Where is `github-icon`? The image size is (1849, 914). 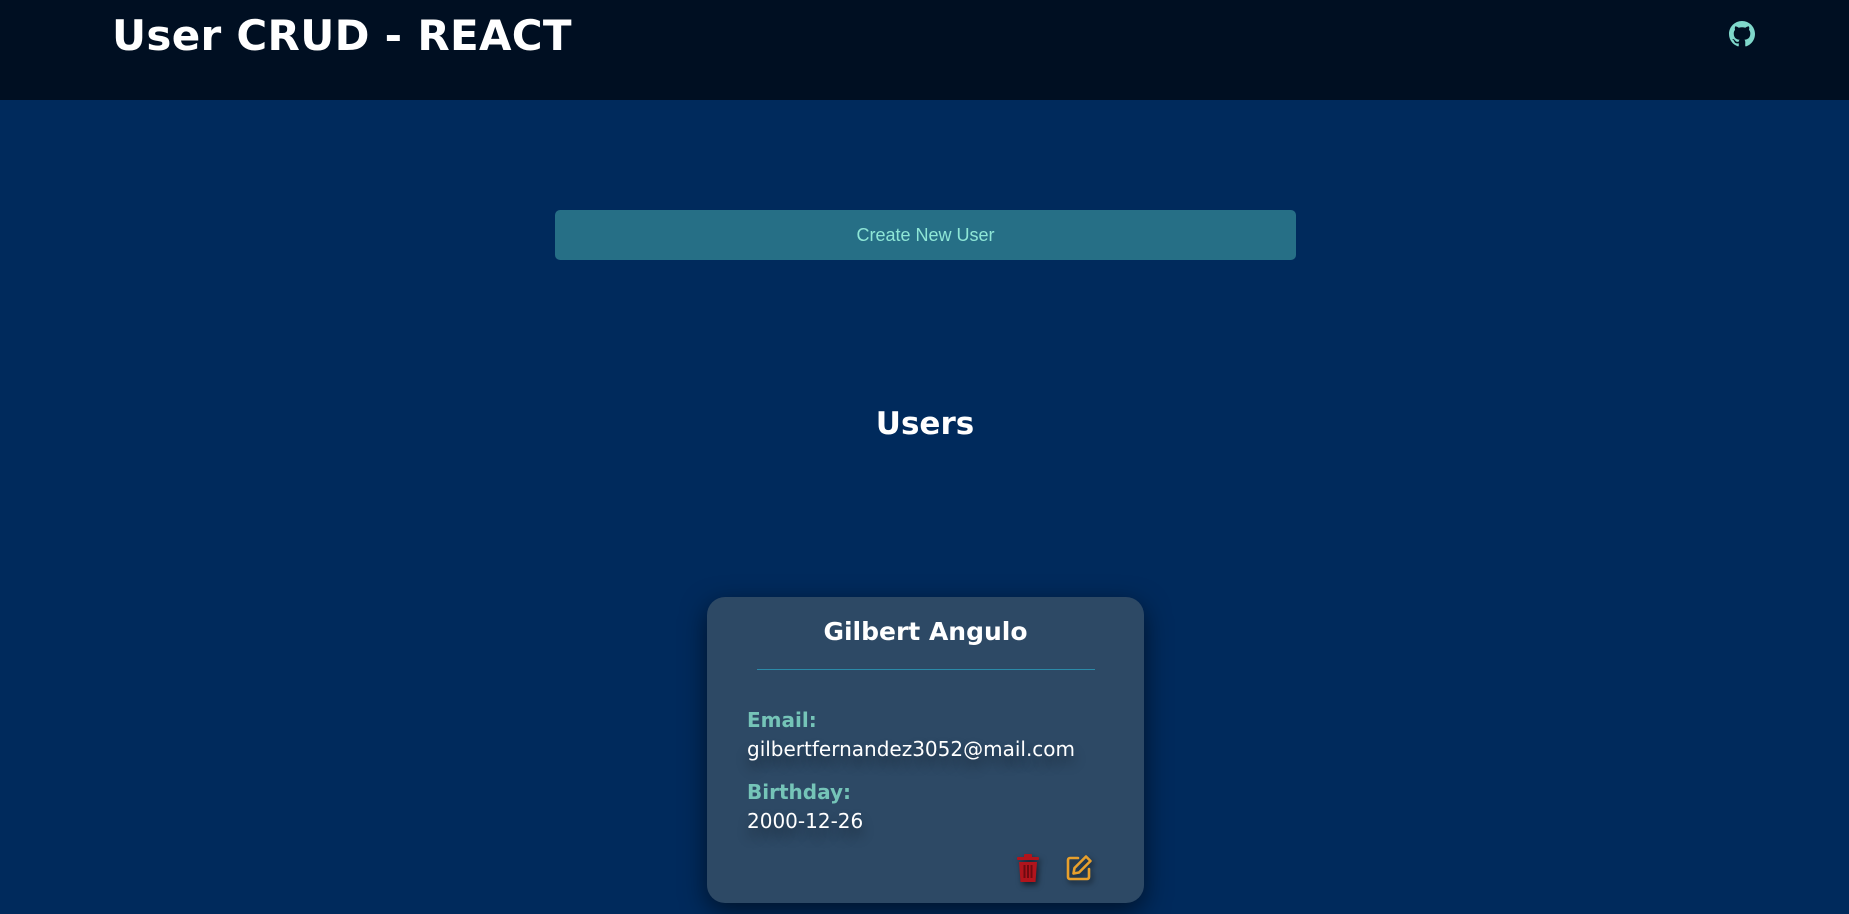 github-icon is located at coordinates (1742, 34).